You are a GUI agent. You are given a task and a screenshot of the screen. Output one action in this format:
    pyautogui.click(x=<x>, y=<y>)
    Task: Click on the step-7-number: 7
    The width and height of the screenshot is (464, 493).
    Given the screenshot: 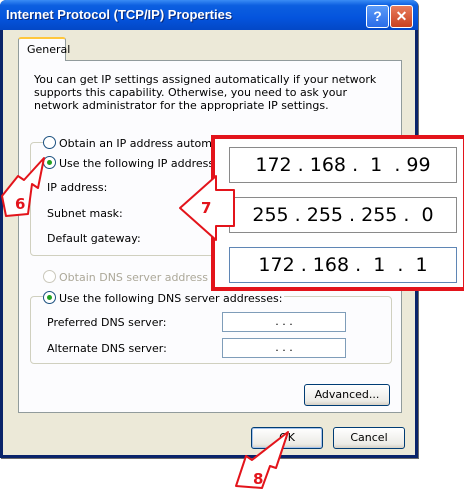 What is the action you would take?
    pyautogui.click(x=206, y=208)
    